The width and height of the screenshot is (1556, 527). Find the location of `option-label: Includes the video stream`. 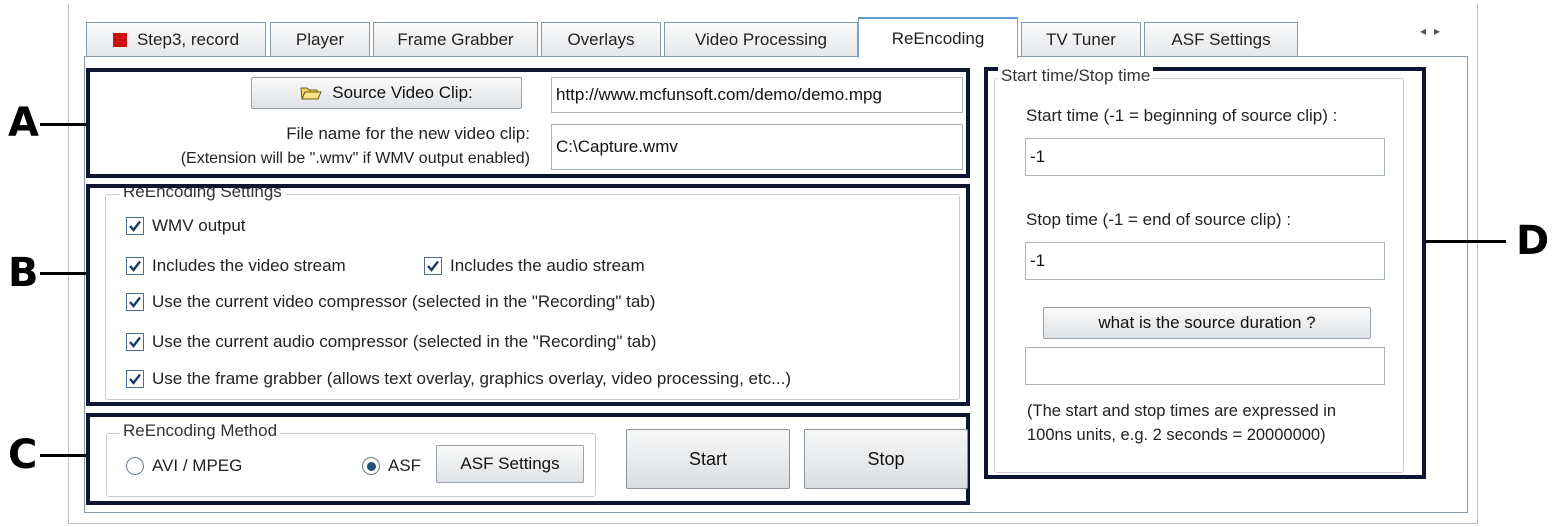

option-label: Includes the video stream is located at coordinates (249, 265).